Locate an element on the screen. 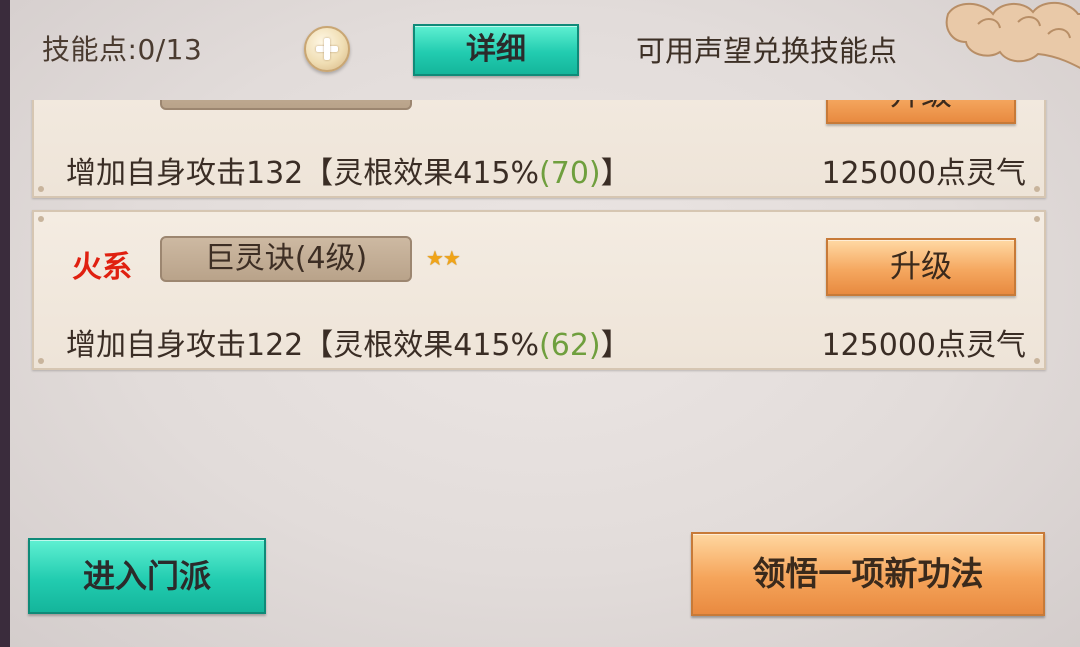  skill-name-tag: 巨灵诀(4级) is located at coordinates (286, 259).